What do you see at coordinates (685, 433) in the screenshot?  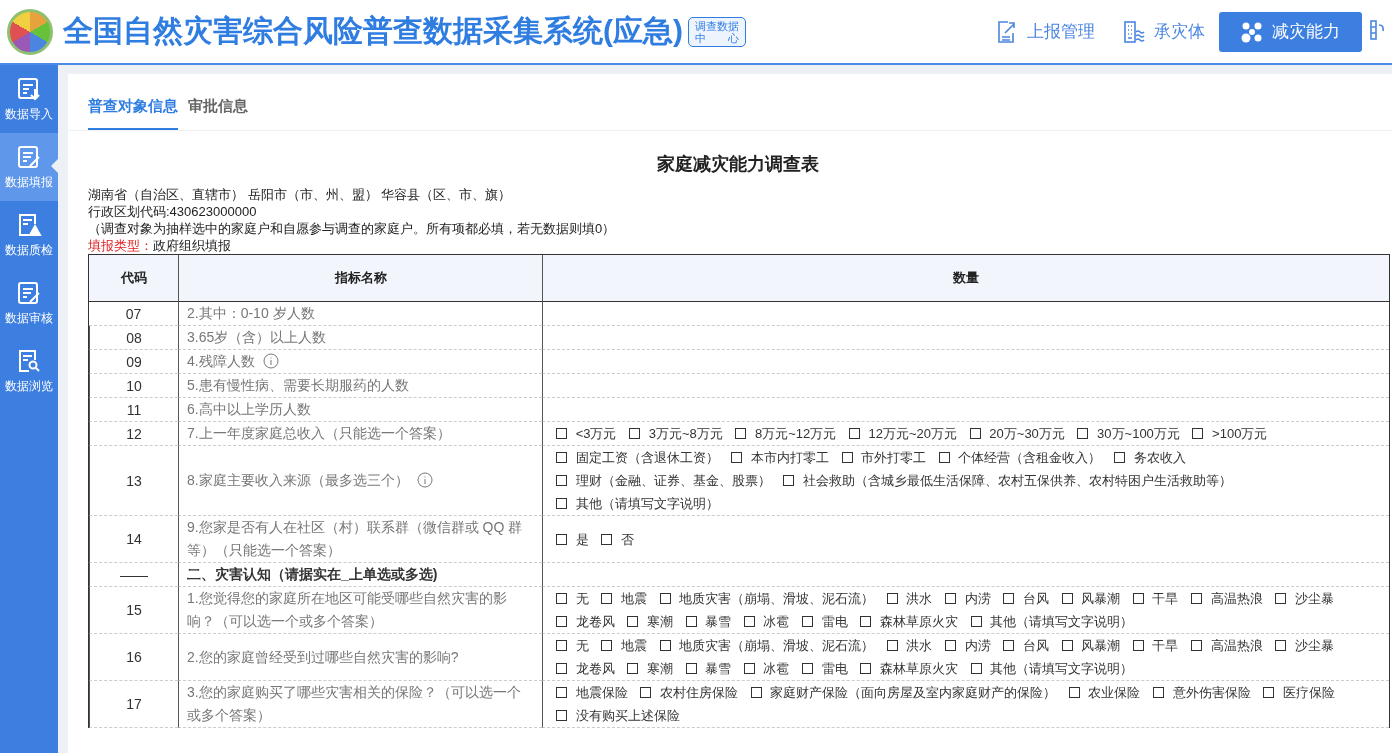 I see `option-label: 3万元~8万元` at bounding box center [685, 433].